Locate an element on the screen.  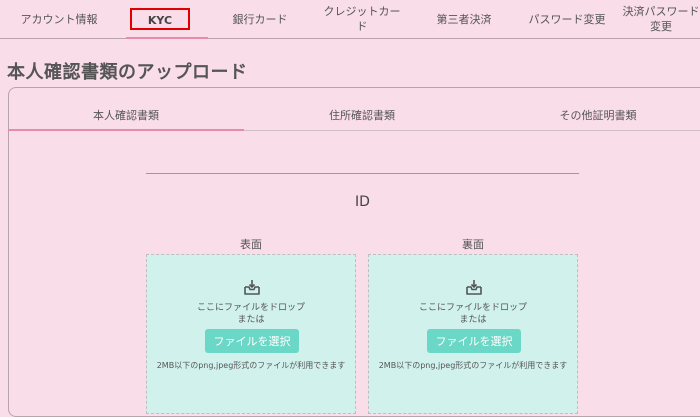
nav-credit-card: クレジットカード is located at coordinates (362, 19).